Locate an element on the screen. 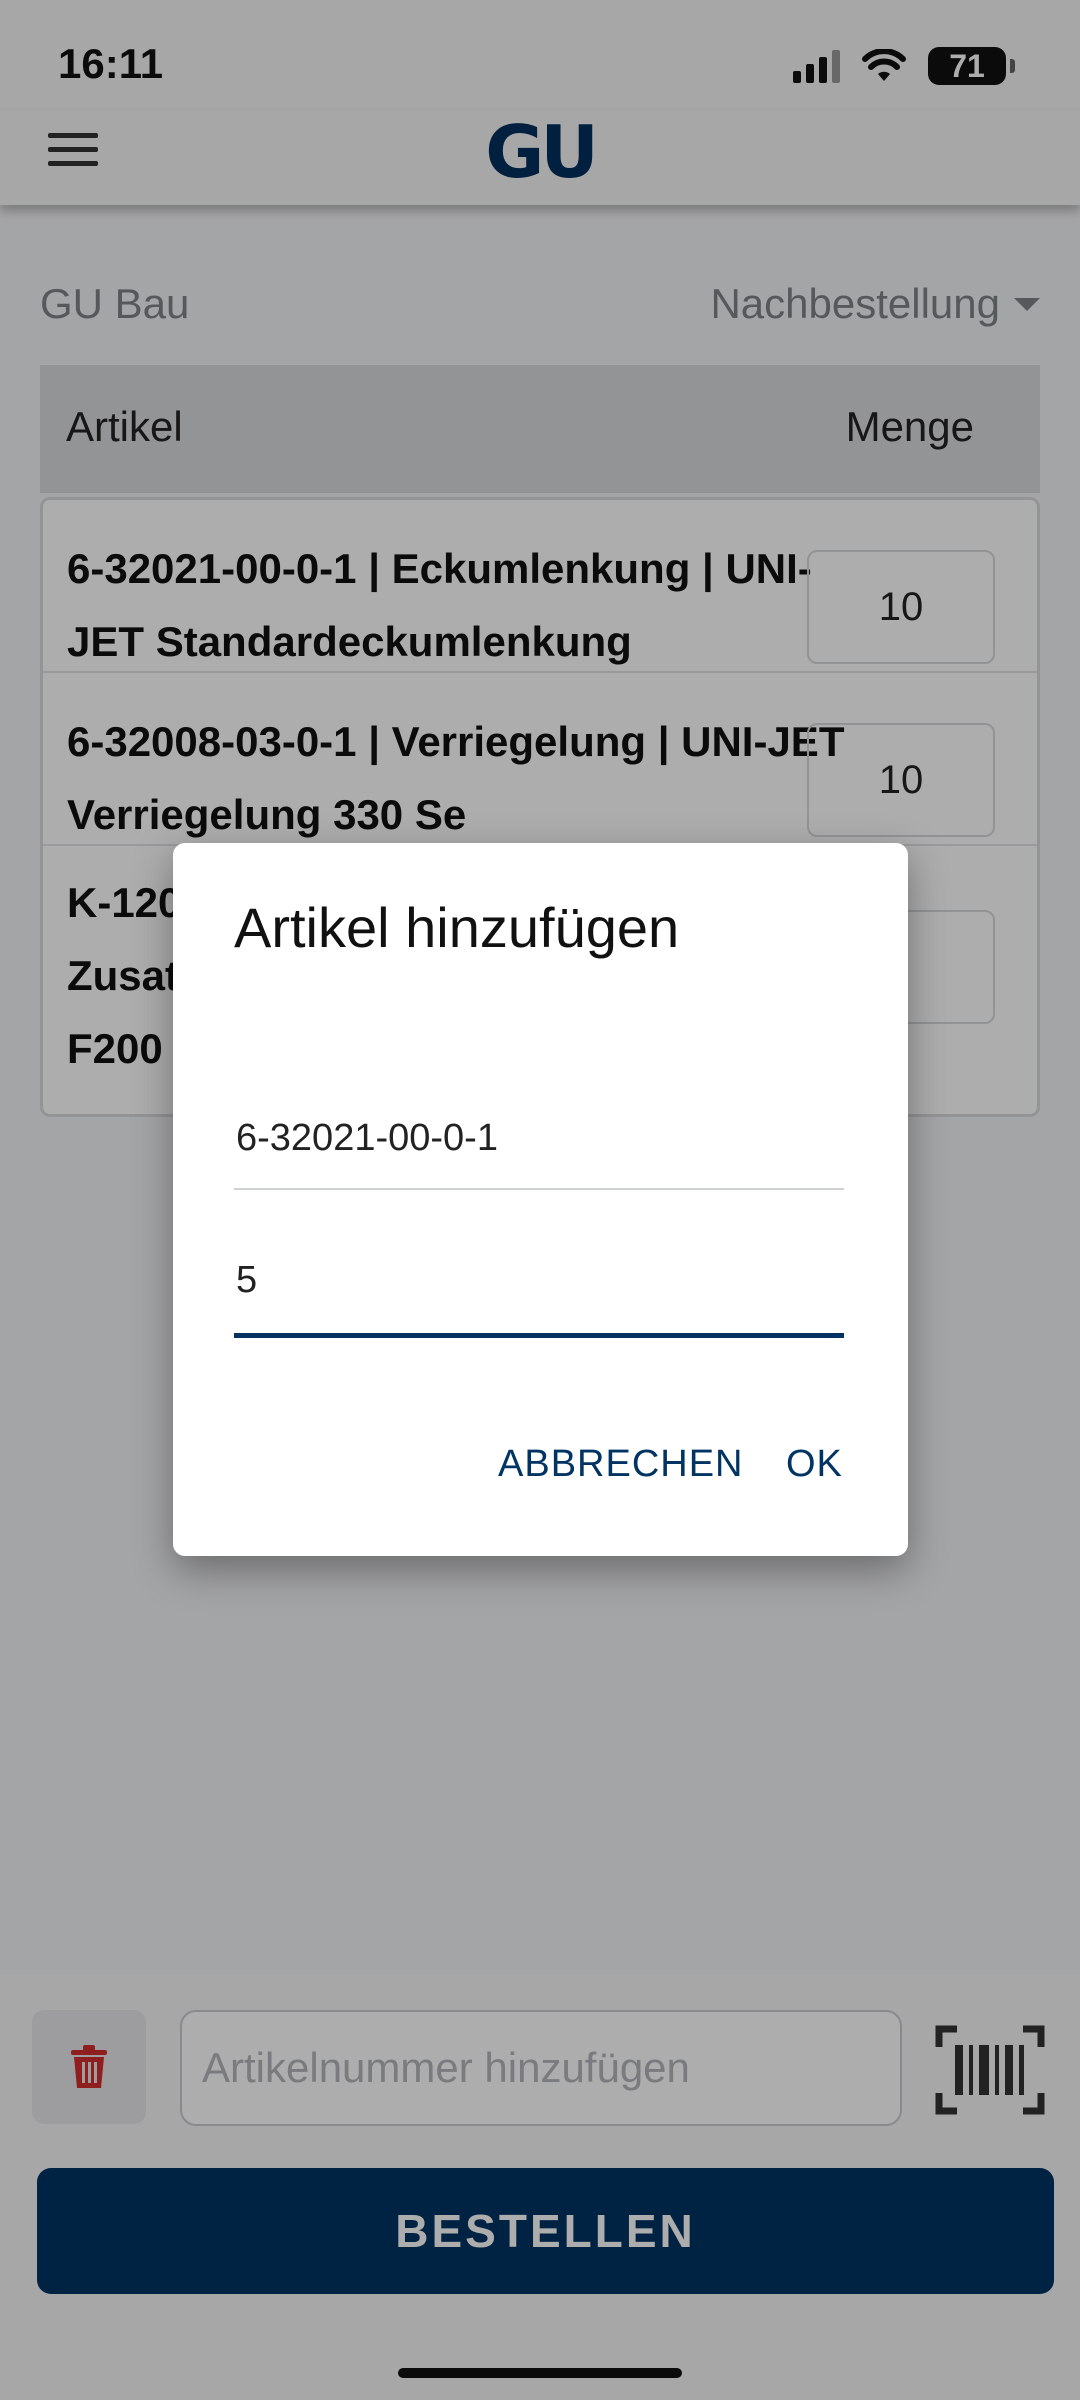 Image resolution: width=1080 pixels, height=2400 pixels. ok-button: OK is located at coordinates (814, 1464).